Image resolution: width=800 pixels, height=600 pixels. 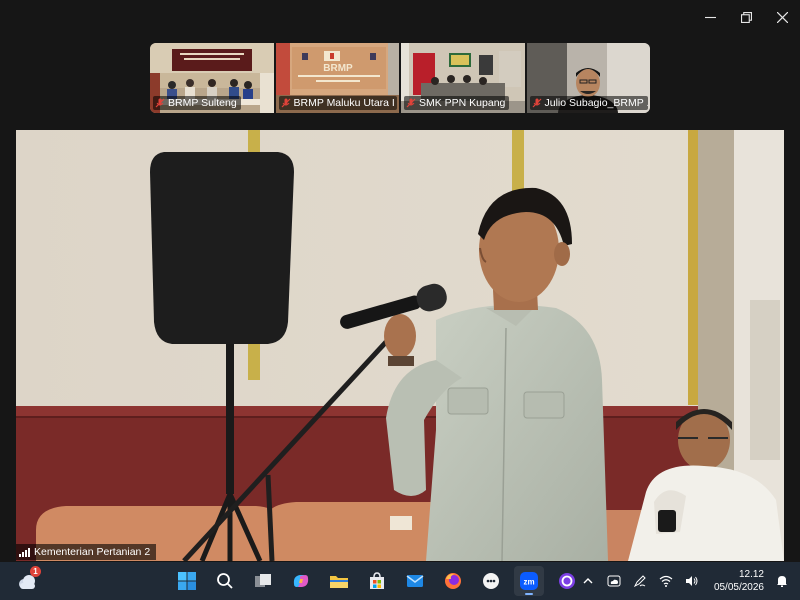 I want to click on chat-icon, so click(x=491, y=581).